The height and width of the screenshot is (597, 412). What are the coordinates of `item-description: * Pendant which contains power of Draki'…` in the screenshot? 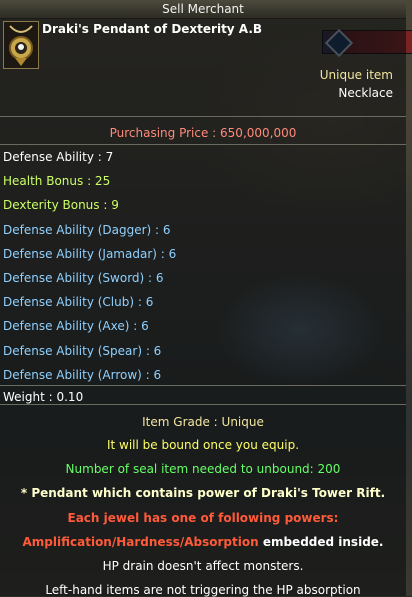 It's located at (203, 493).